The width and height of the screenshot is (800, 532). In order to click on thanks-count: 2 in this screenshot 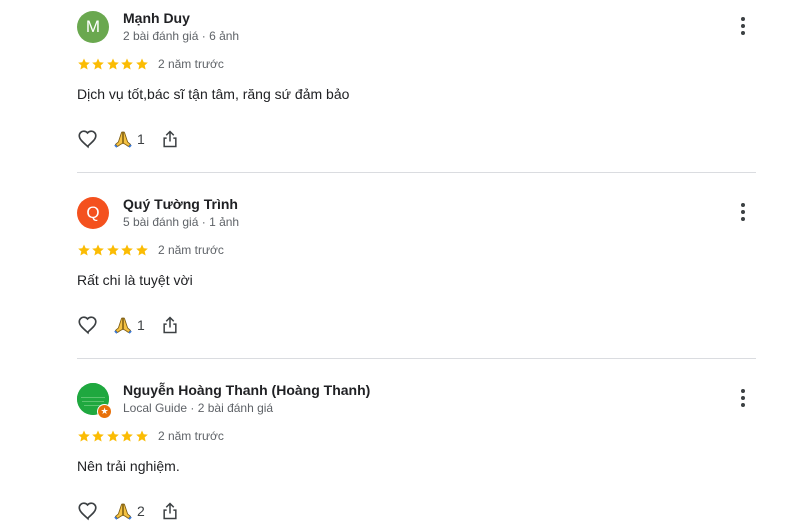, I will do `click(141, 511)`.